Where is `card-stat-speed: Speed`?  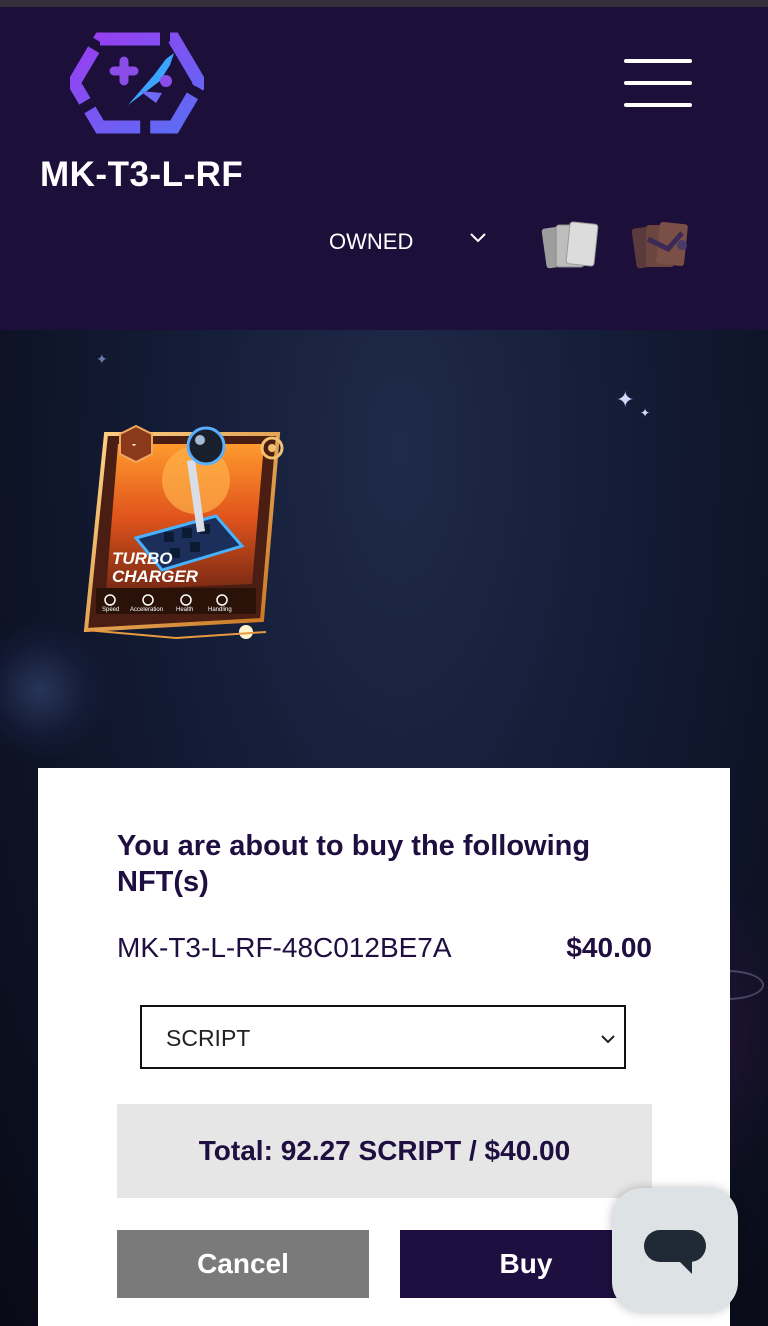
card-stat-speed: Speed is located at coordinates (110, 610).